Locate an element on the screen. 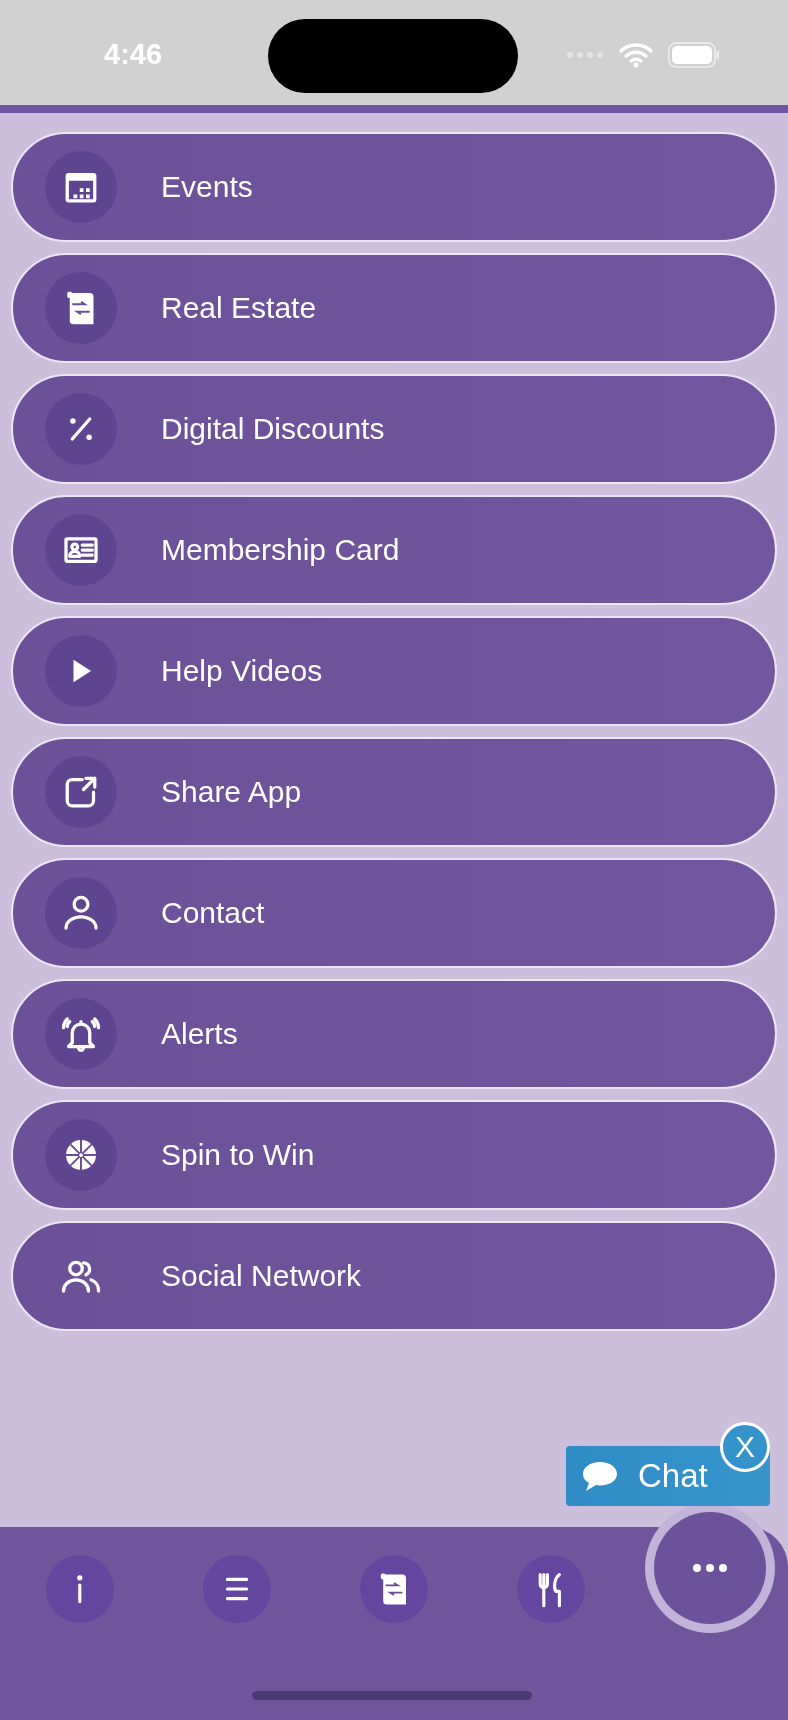  wifi-icon is located at coordinates (636, 55).